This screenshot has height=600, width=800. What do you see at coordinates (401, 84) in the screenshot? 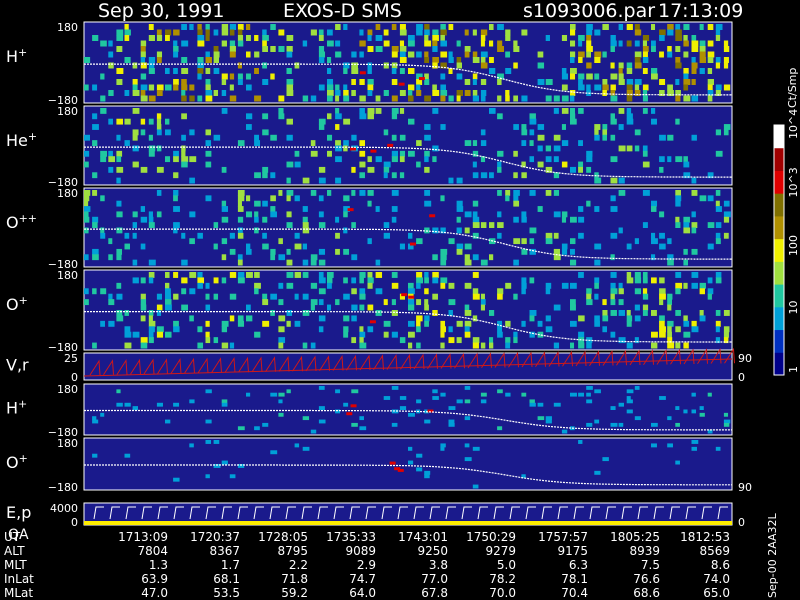
I see `spectrogram-hit` at bounding box center [401, 84].